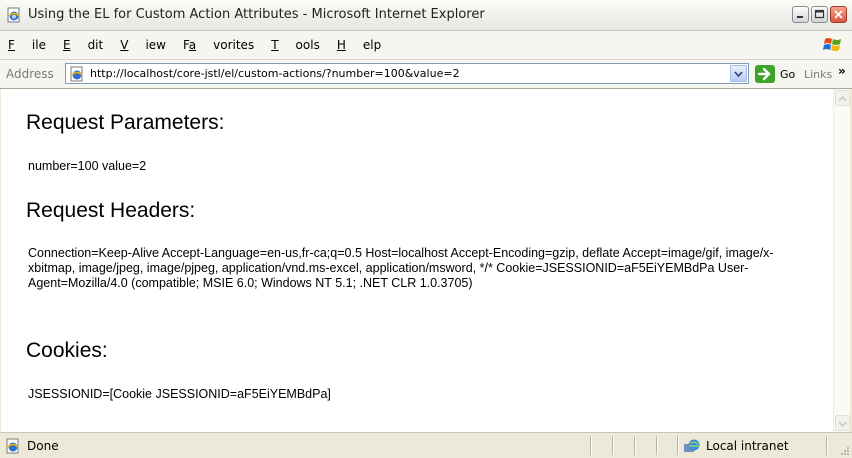 The height and width of the screenshot is (458, 852). Describe the element at coordinates (359, 45) in the screenshot. I see `menu-item-help: Help` at that location.